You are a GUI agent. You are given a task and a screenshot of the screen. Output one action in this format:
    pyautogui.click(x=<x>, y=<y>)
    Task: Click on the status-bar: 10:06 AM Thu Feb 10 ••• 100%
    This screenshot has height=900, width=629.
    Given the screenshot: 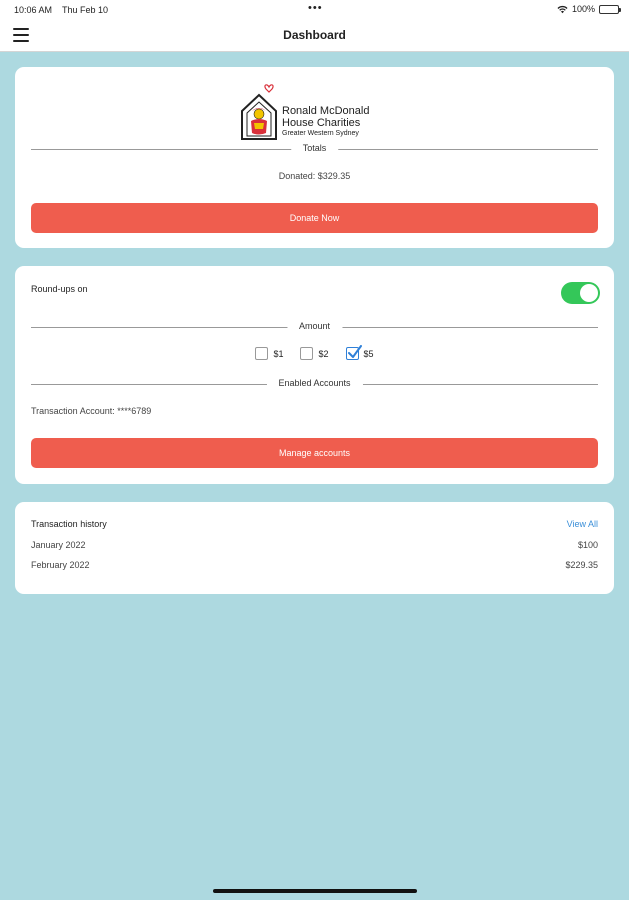 What is the action you would take?
    pyautogui.click(x=314, y=10)
    